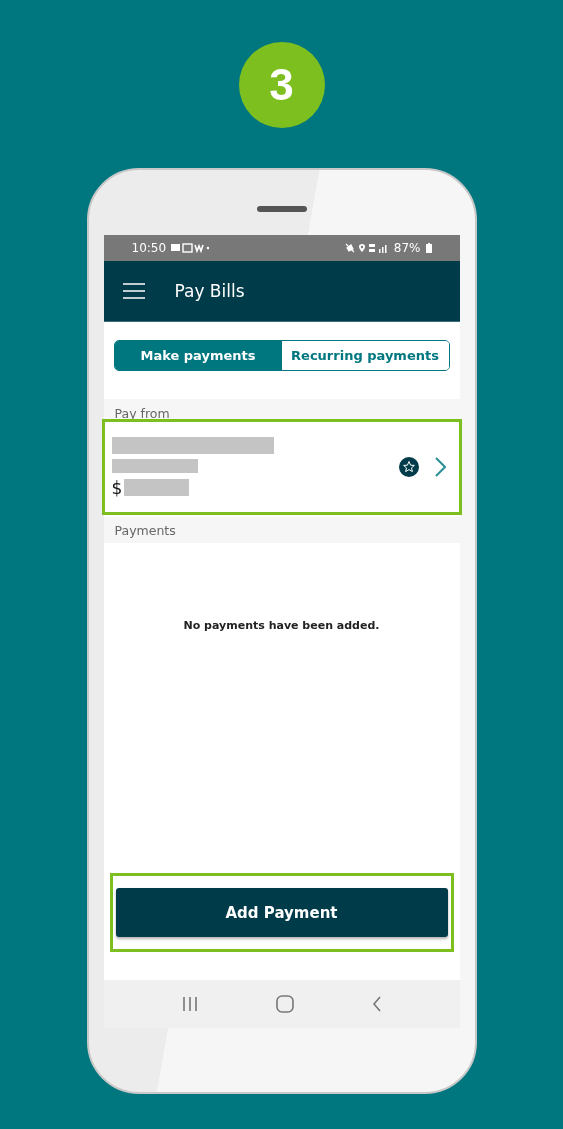 This screenshot has width=563, height=1129. I want to click on home-icon, so click(284, 1004).